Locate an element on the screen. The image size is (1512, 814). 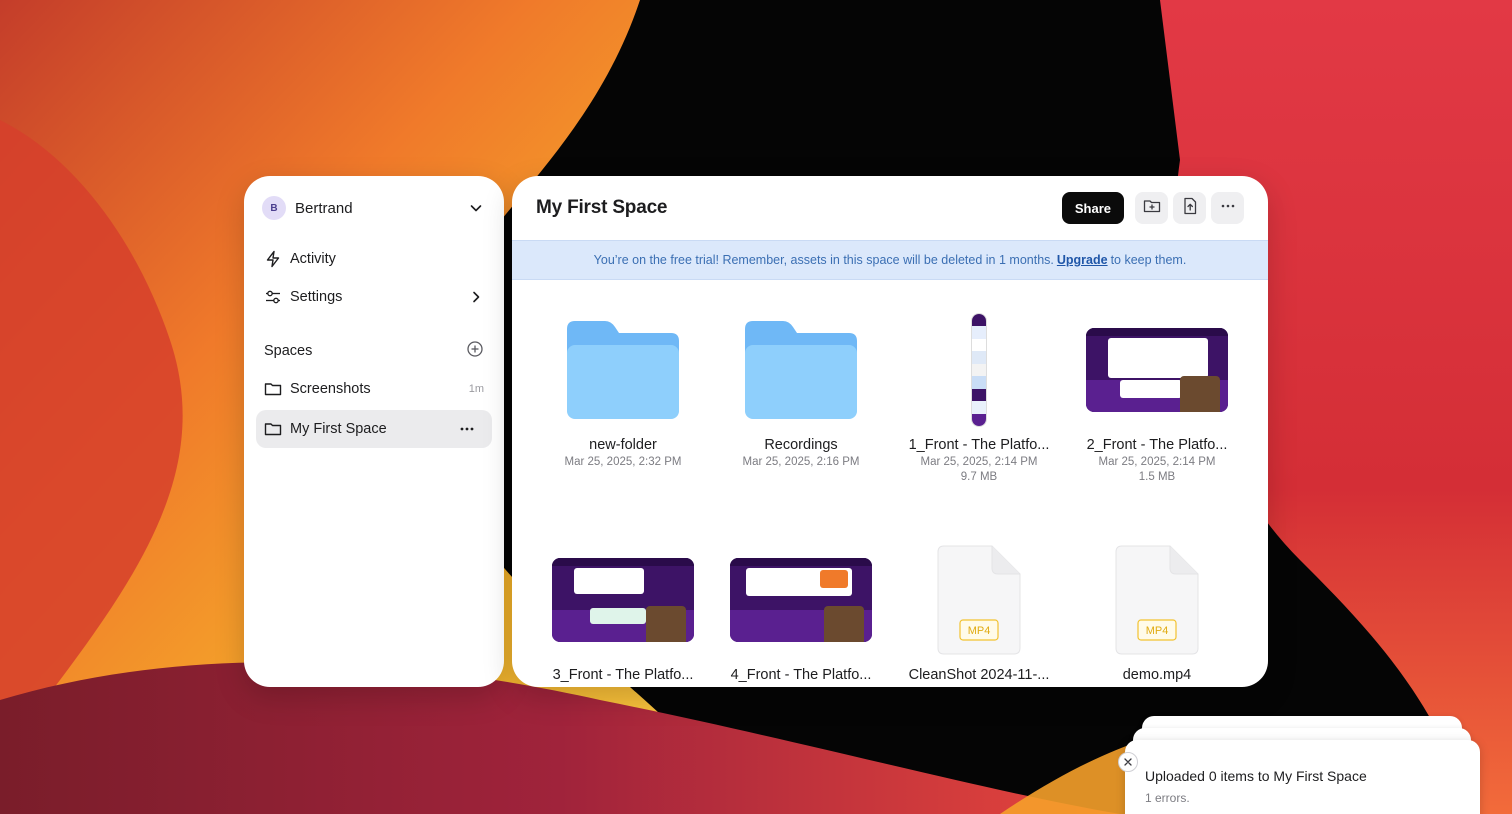
tall-page-preview is located at coordinates (979, 370).